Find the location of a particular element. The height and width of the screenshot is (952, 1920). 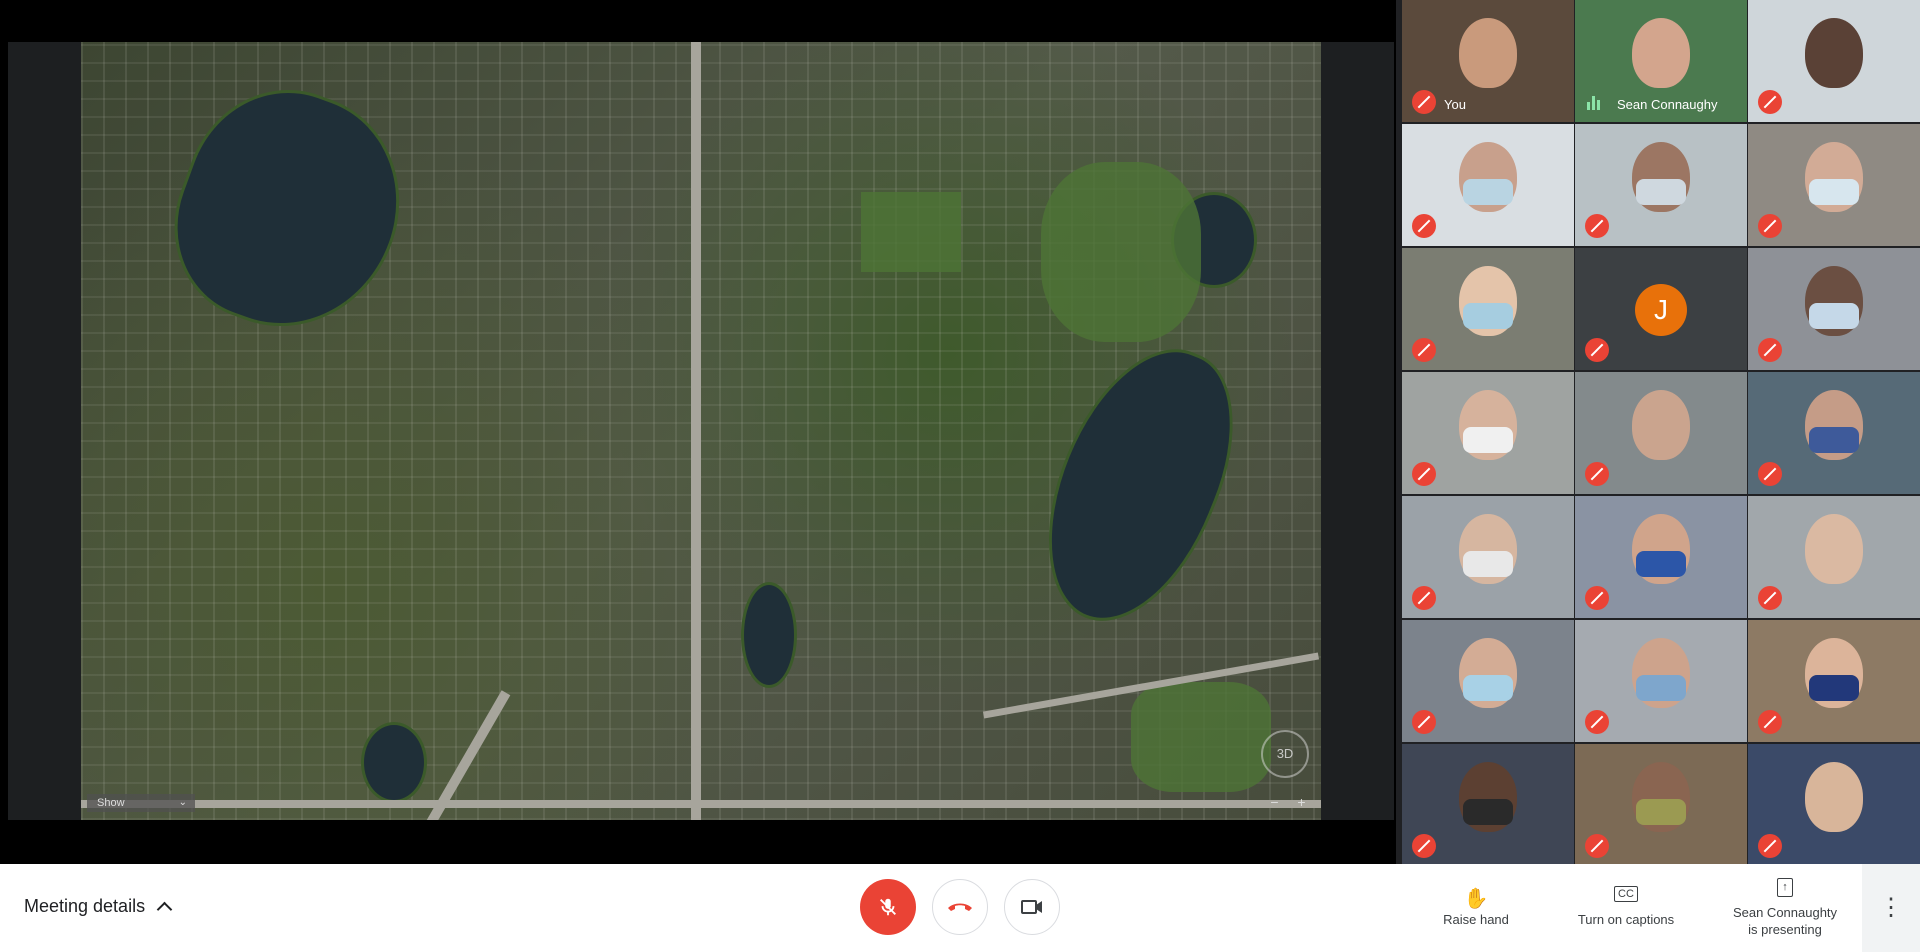

more-options-button: ⋮ is located at coordinates (1891, 908).